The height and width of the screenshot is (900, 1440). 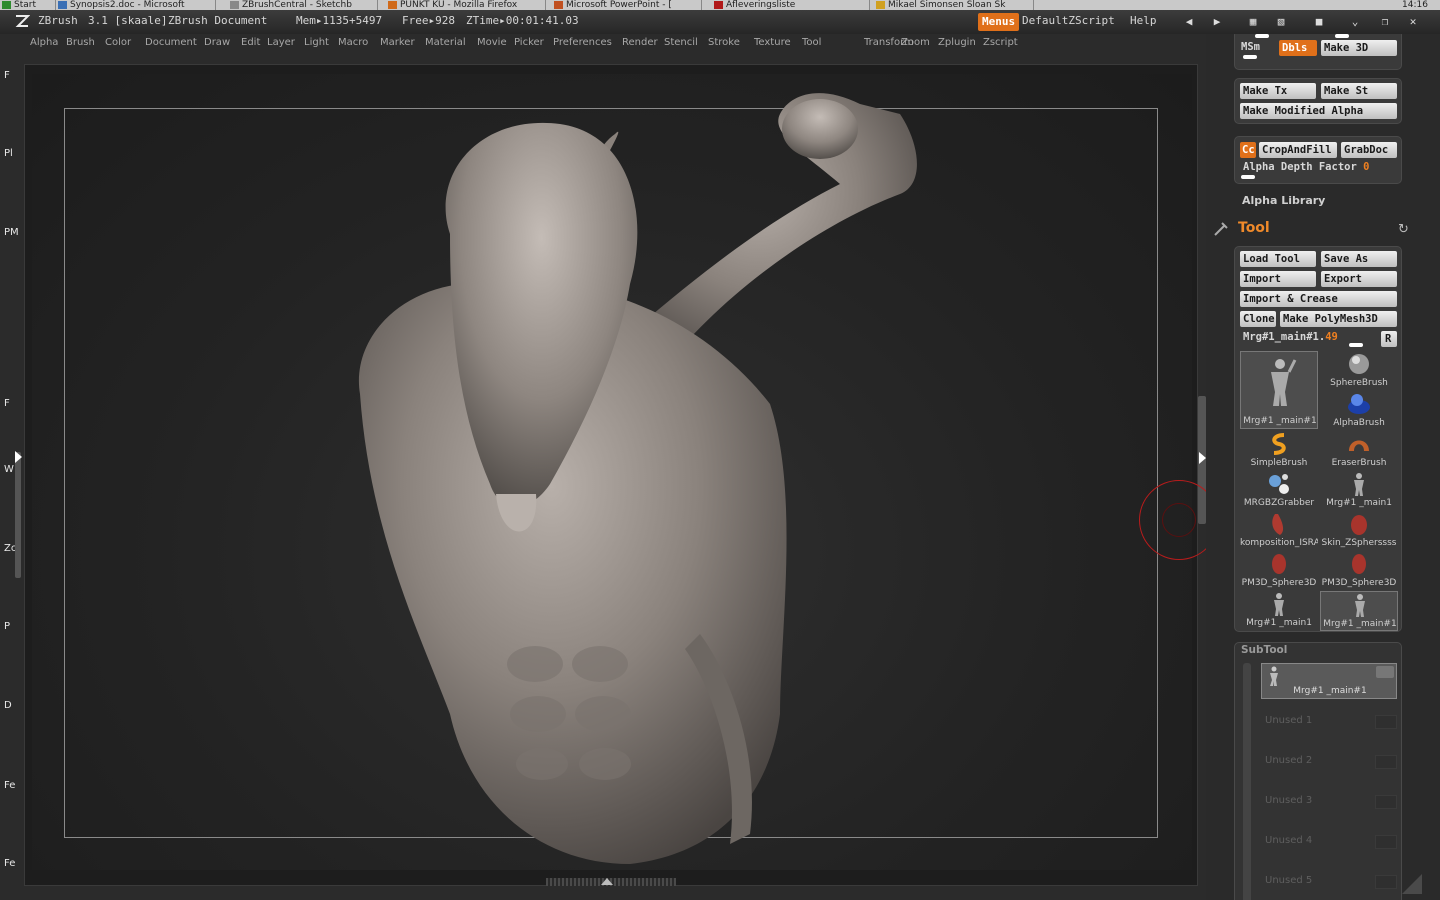 What do you see at coordinates (1258, 319) in the screenshot?
I see `clone-button: Clone` at bounding box center [1258, 319].